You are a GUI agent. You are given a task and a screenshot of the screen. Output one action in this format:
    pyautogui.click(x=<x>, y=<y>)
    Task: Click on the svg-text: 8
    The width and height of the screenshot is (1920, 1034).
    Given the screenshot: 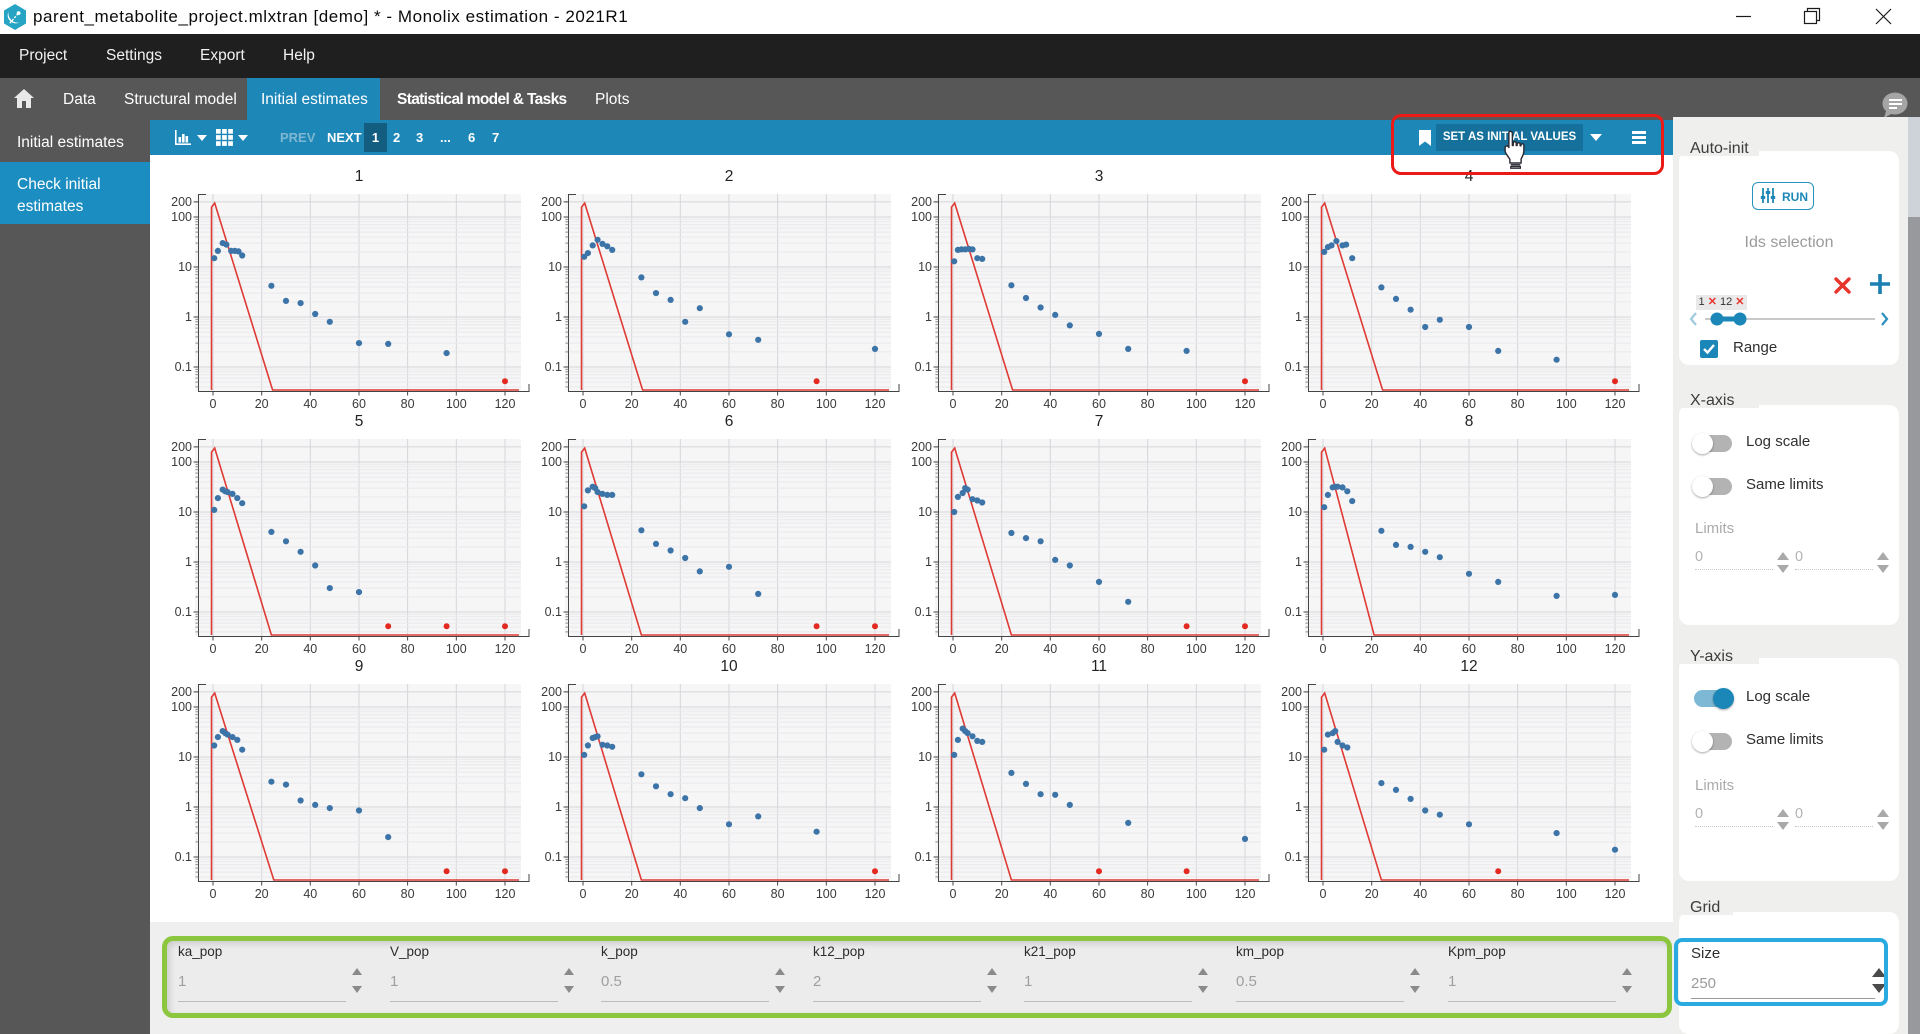 What is the action you would take?
    pyautogui.click(x=1469, y=421)
    